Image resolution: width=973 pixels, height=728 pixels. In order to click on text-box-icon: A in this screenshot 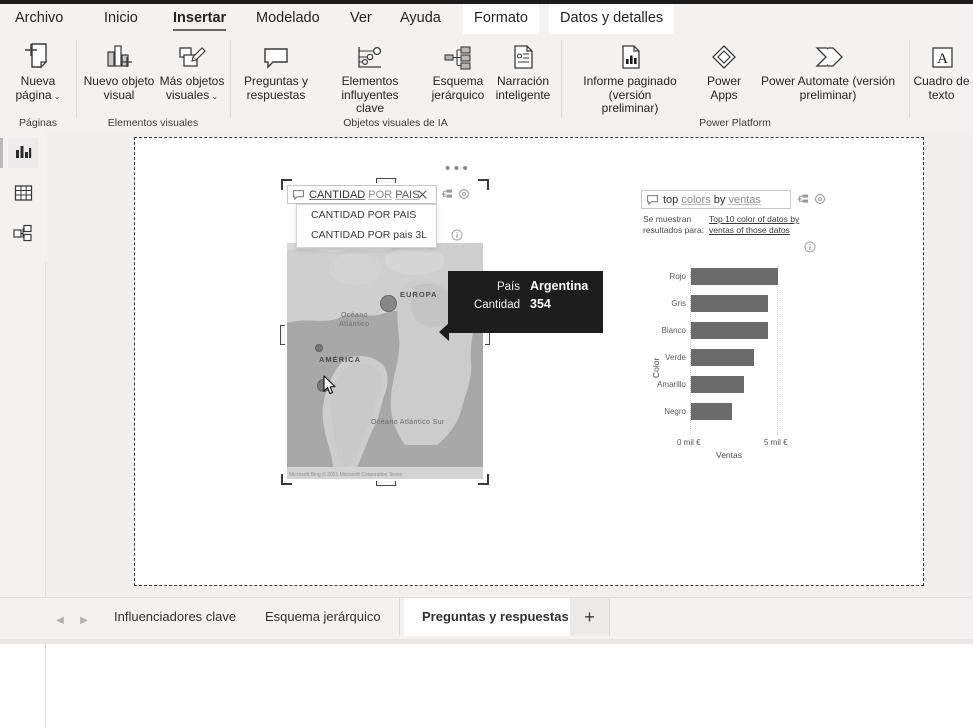, I will do `click(941, 55)`.